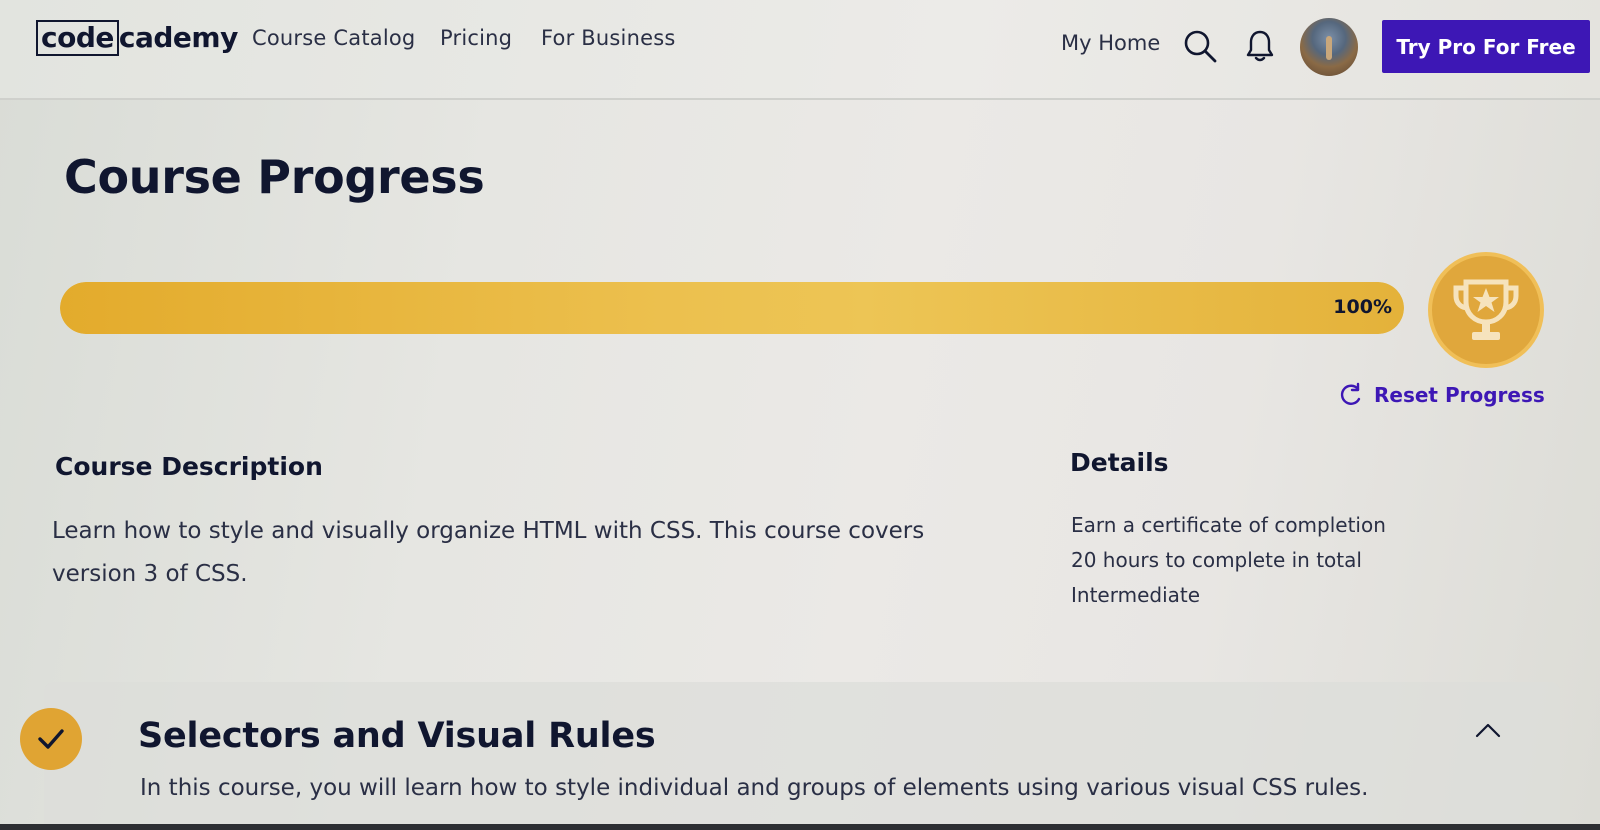 Image resolution: width=1600 pixels, height=830 pixels. I want to click on reset-progress-label: Reset Progress, so click(1459, 395).